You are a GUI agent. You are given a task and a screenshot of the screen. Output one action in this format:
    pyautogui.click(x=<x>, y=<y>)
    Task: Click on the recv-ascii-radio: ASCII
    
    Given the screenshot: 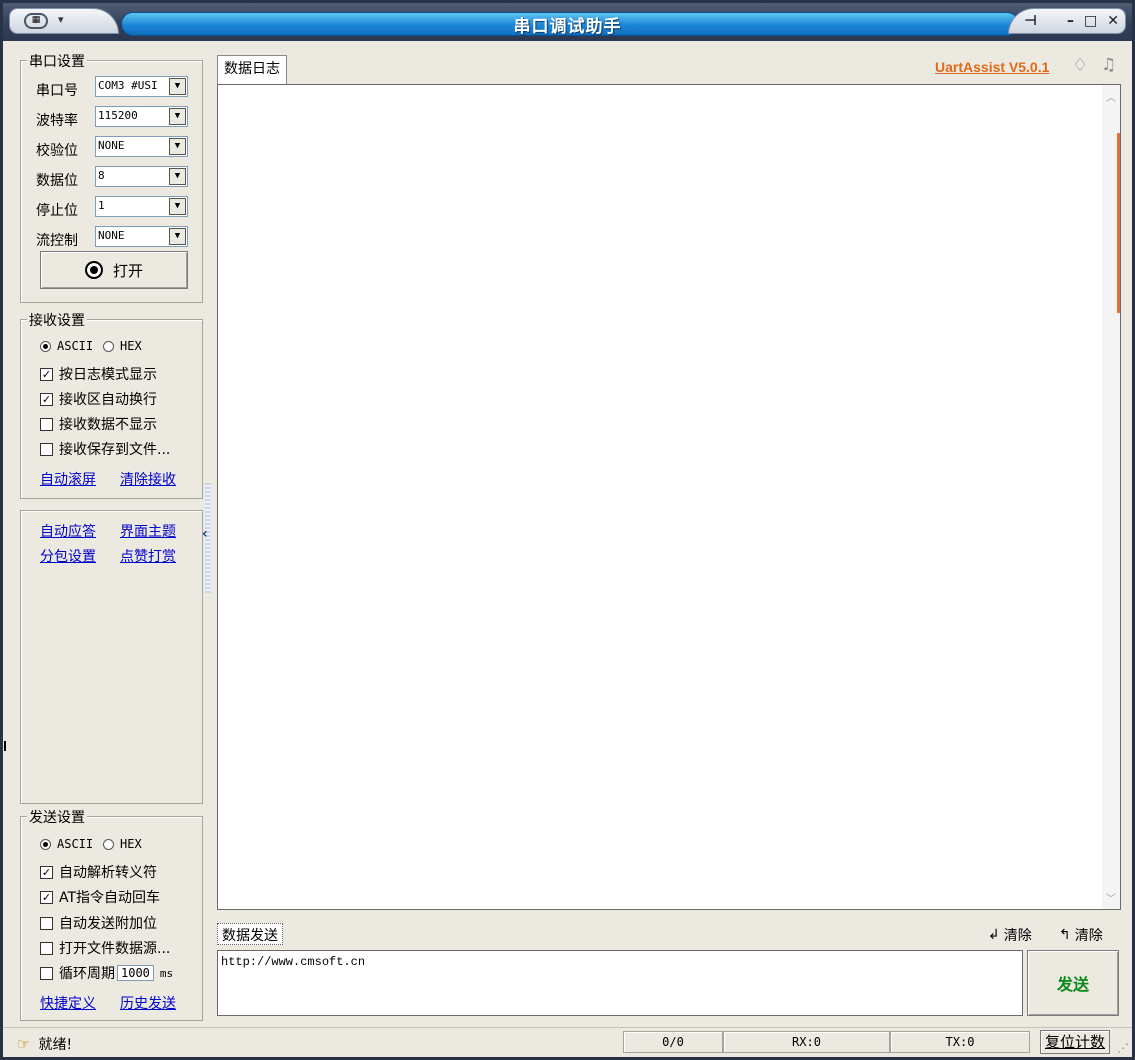 What is the action you would take?
    pyautogui.click(x=66, y=346)
    